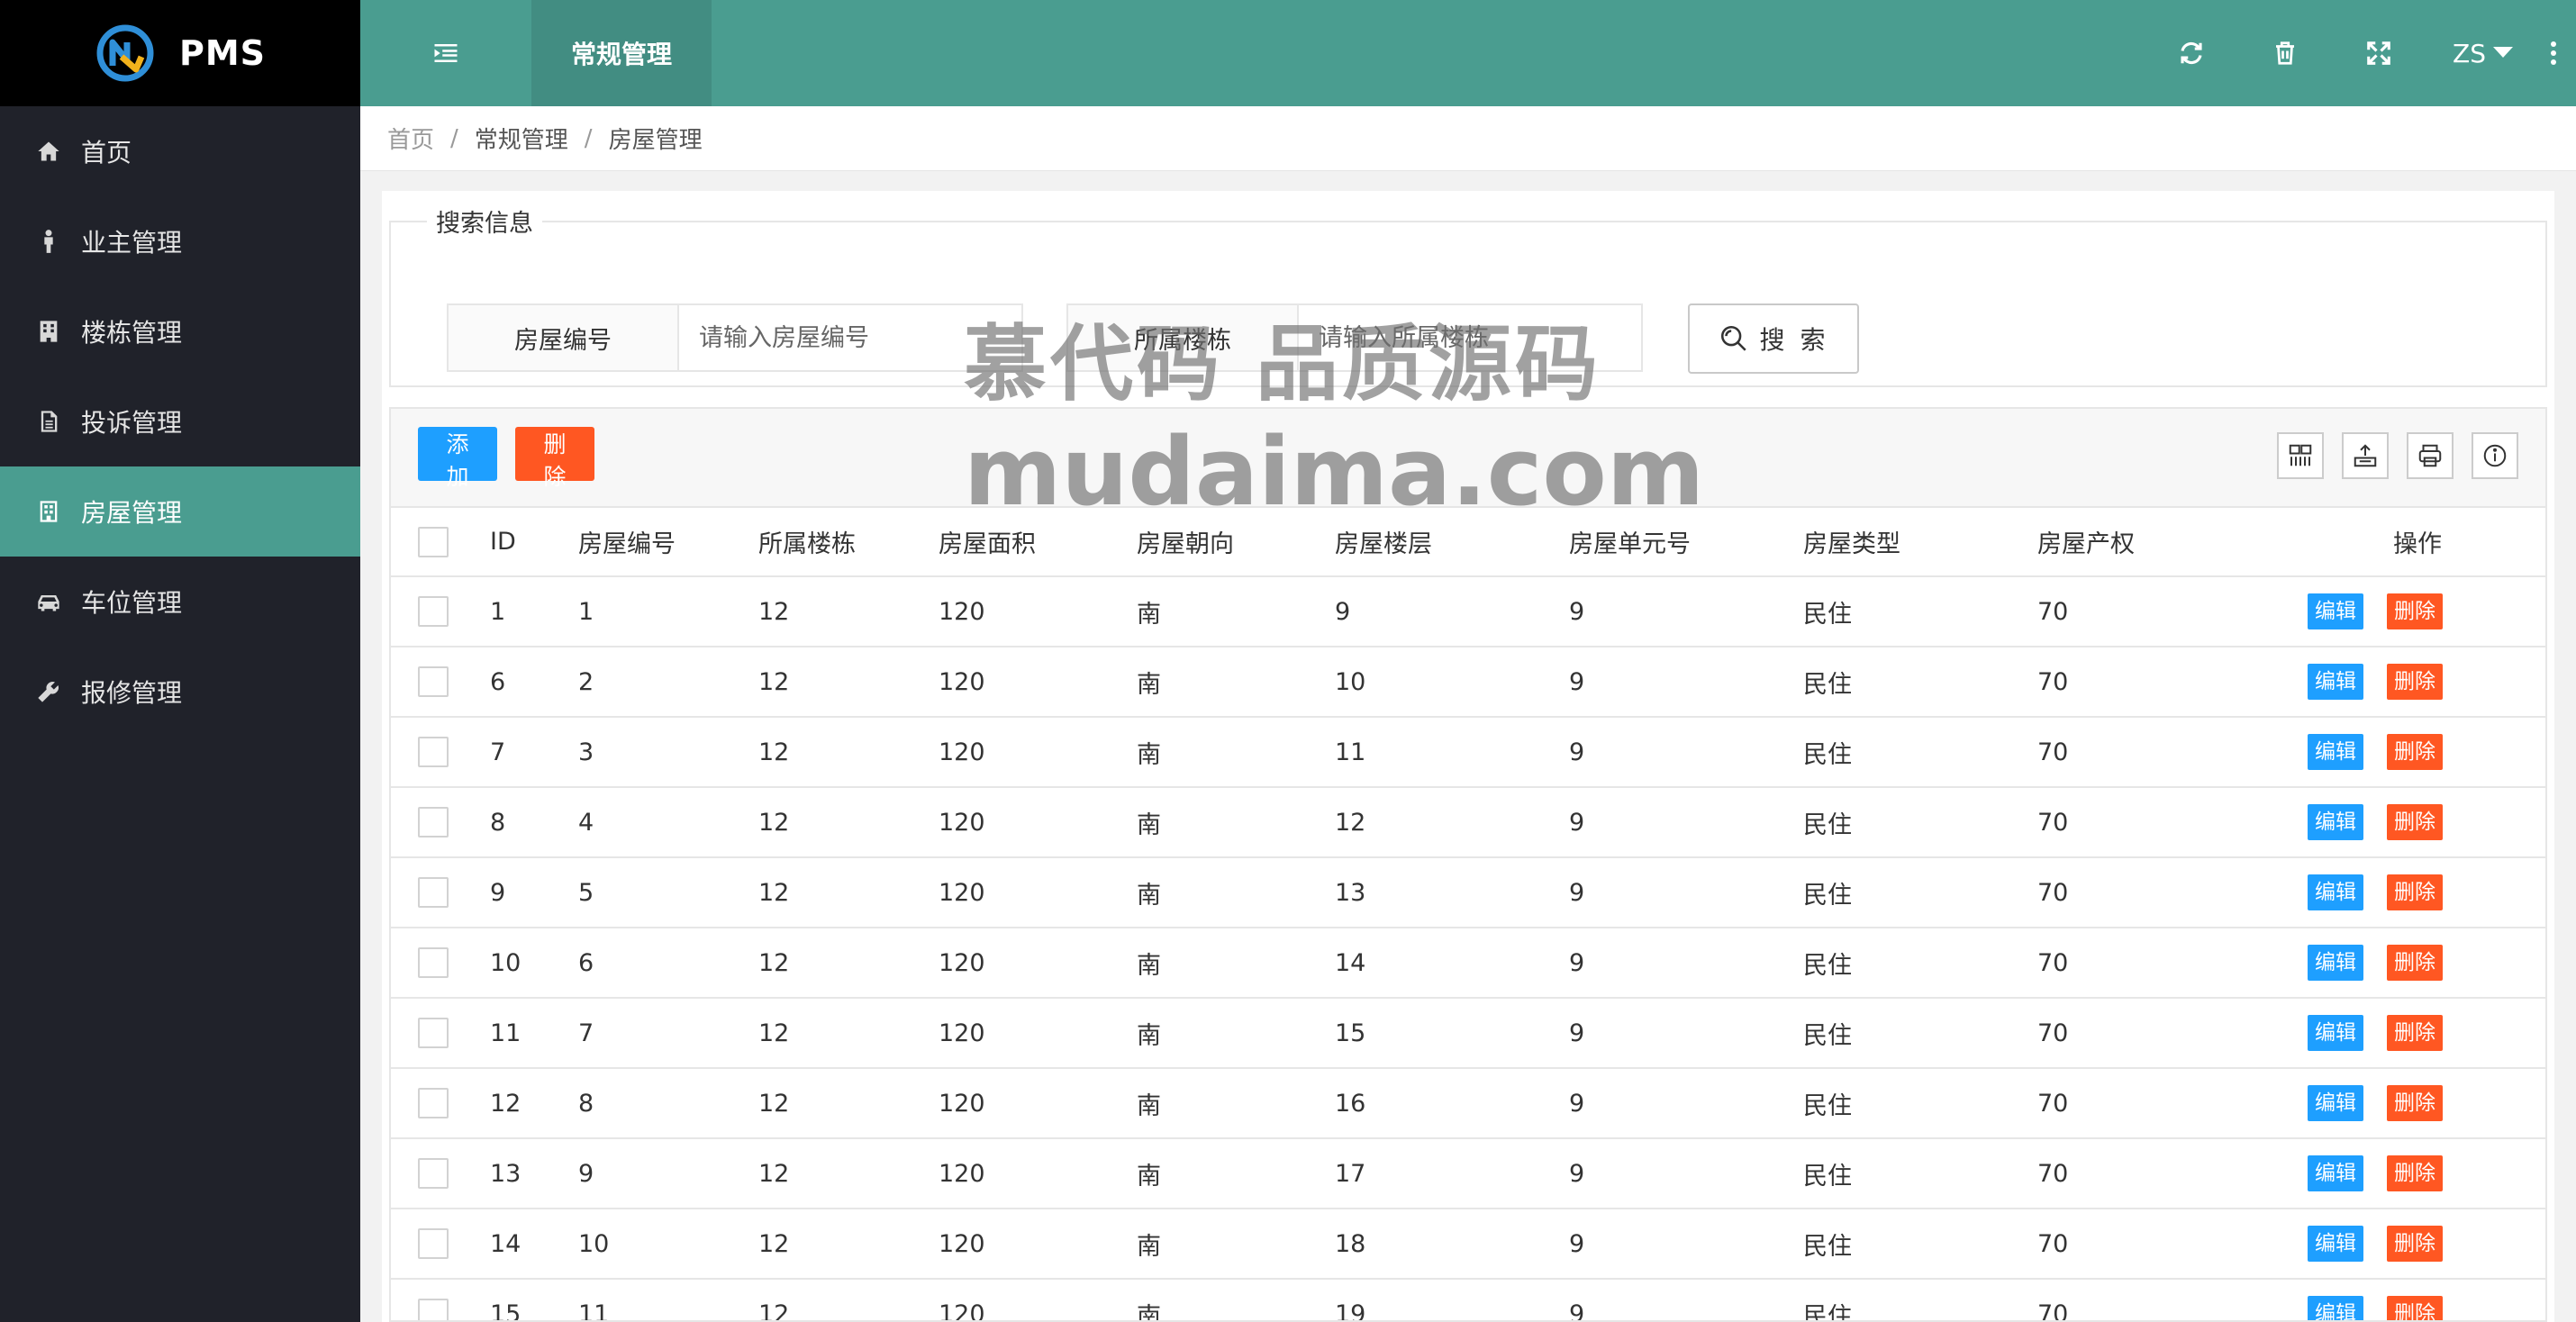  I want to click on table-row: 6 2 12 120 南 10 9 民住 70 编辑 删除, so click(1468, 682).